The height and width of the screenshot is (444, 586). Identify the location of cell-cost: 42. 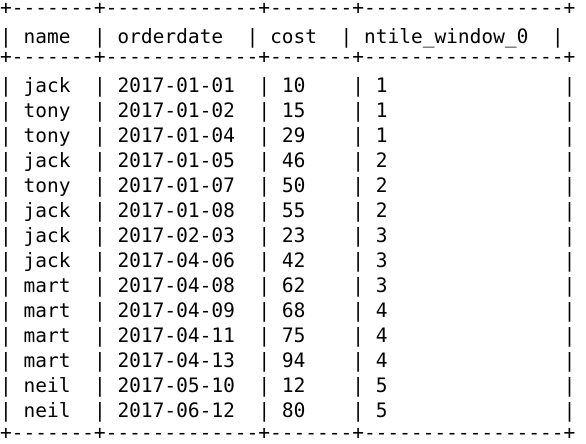
(293, 260).